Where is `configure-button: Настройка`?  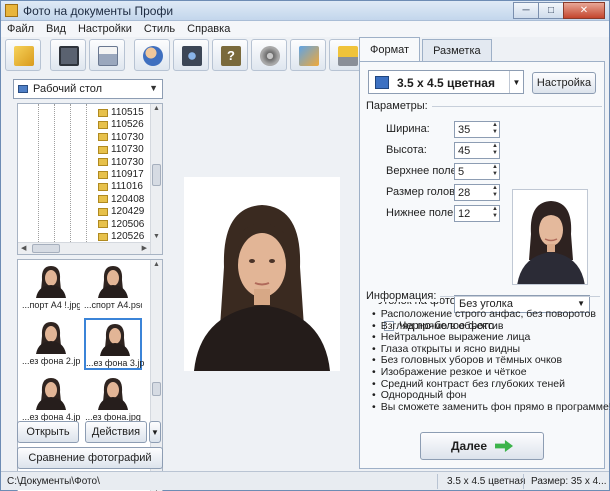 configure-button: Настройка is located at coordinates (564, 83).